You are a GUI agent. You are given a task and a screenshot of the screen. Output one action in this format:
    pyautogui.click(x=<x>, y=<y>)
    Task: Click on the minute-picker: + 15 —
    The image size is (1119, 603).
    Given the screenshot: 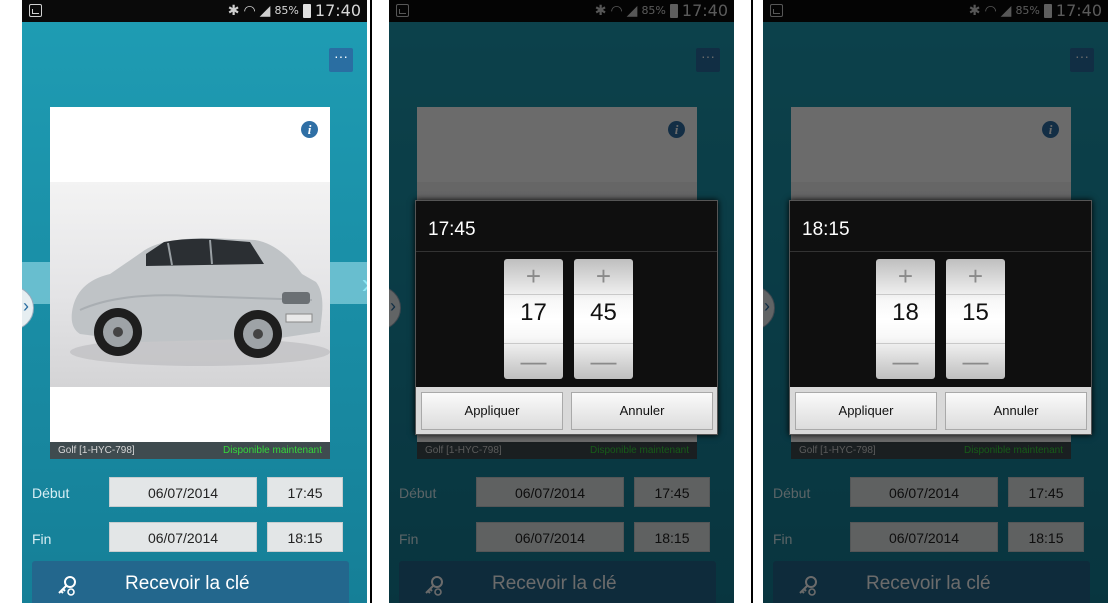 What is the action you would take?
    pyautogui.click(x=975, y=319)
    